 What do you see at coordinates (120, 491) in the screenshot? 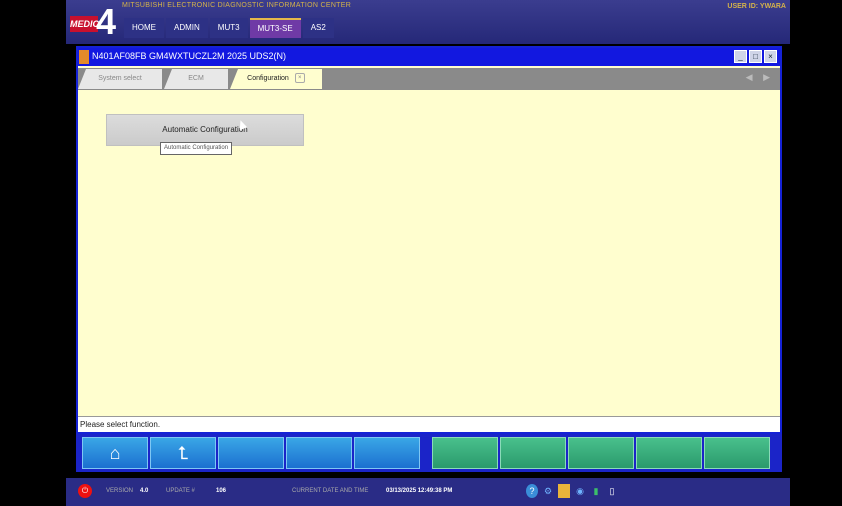
I see `version-label: VERSION` at bounding box center [120, 491].